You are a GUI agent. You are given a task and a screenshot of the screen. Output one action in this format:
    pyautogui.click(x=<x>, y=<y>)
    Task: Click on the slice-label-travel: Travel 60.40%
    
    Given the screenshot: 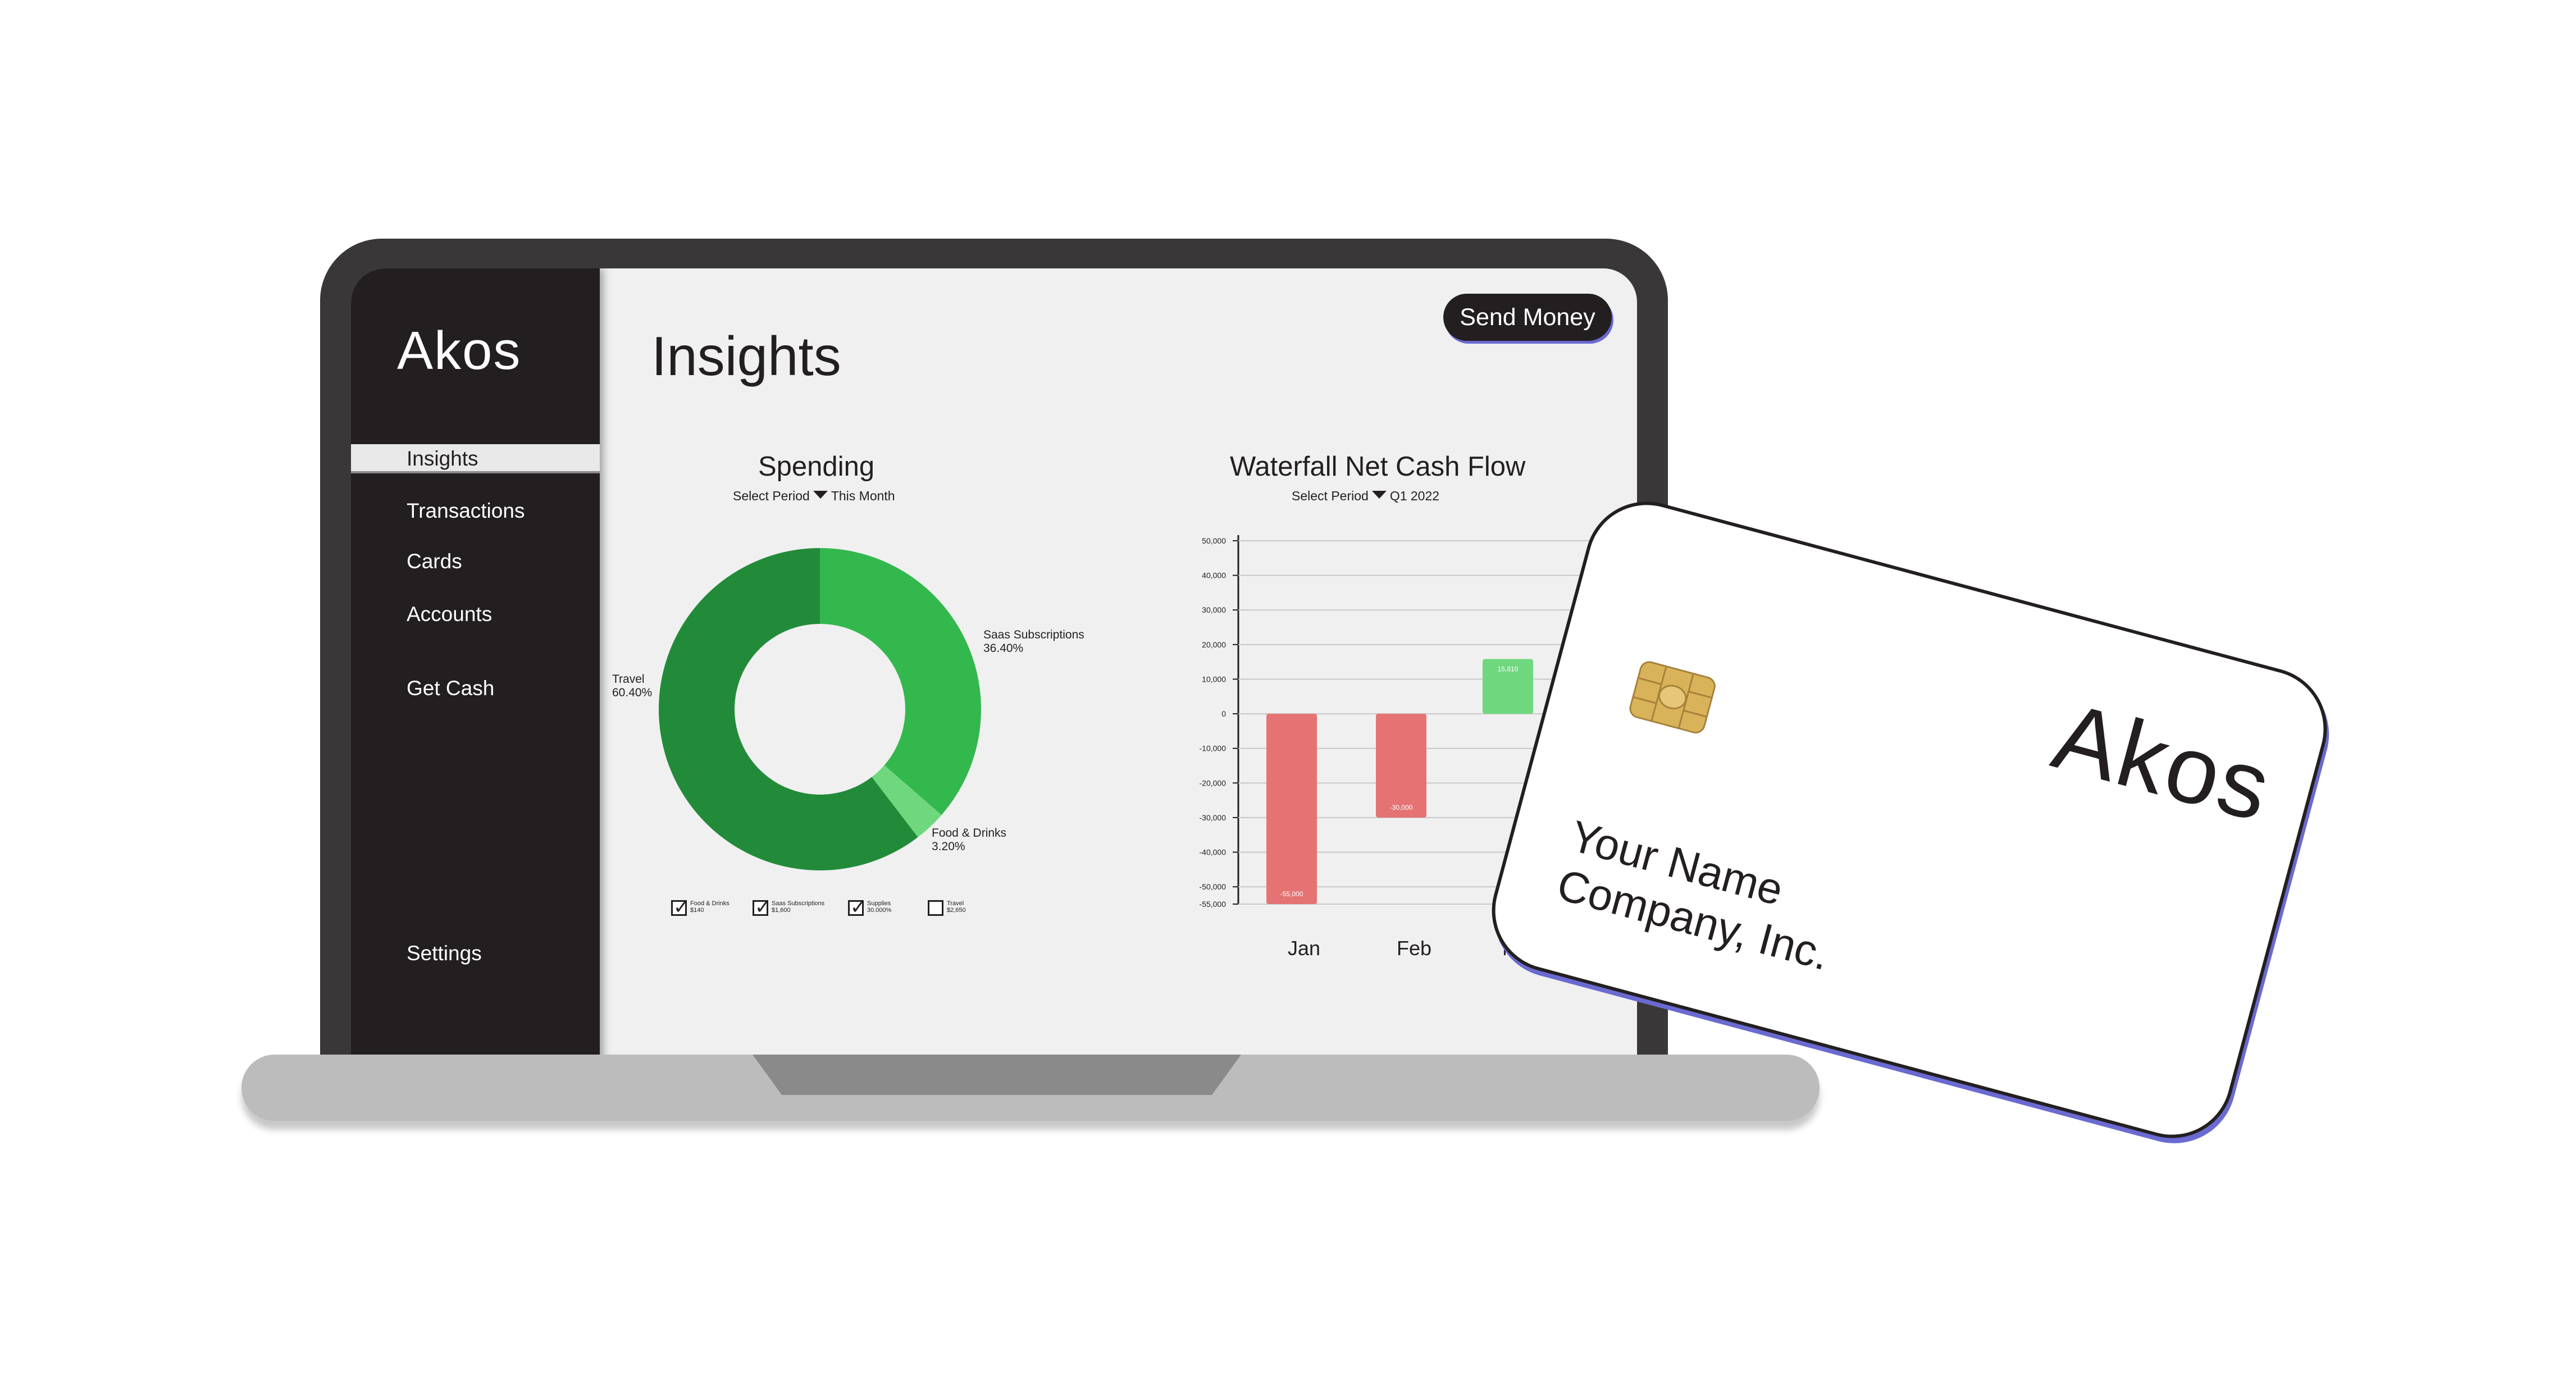 What is the action you would take?
    pyautogui.click(x=632, y=686)
    